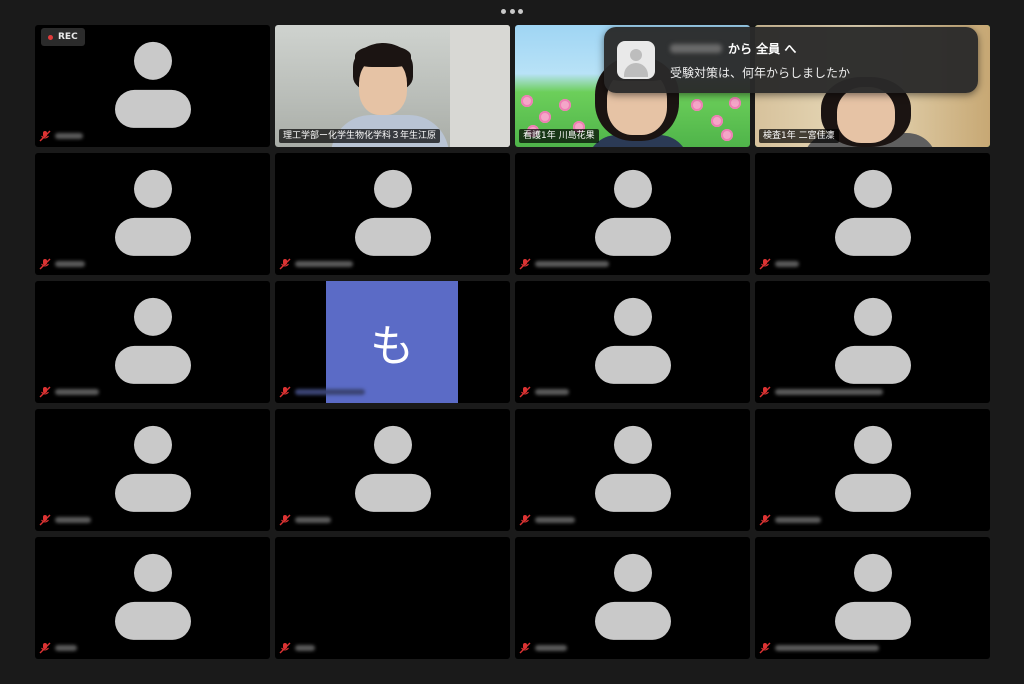 Image resolution: width=1024 pixels, height=684 pixels. What do you see at coordinates (636, 60) in the screenshot?
I see `sender-avatar-icon` at bounding box center [636, 60].